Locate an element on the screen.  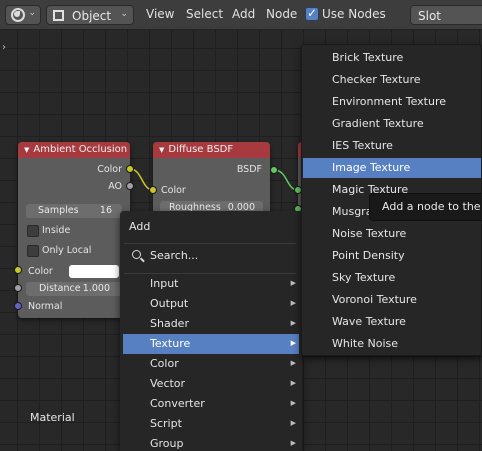
node-header: ▼ Diffuse BSDF is located at coordinates (211, 150).